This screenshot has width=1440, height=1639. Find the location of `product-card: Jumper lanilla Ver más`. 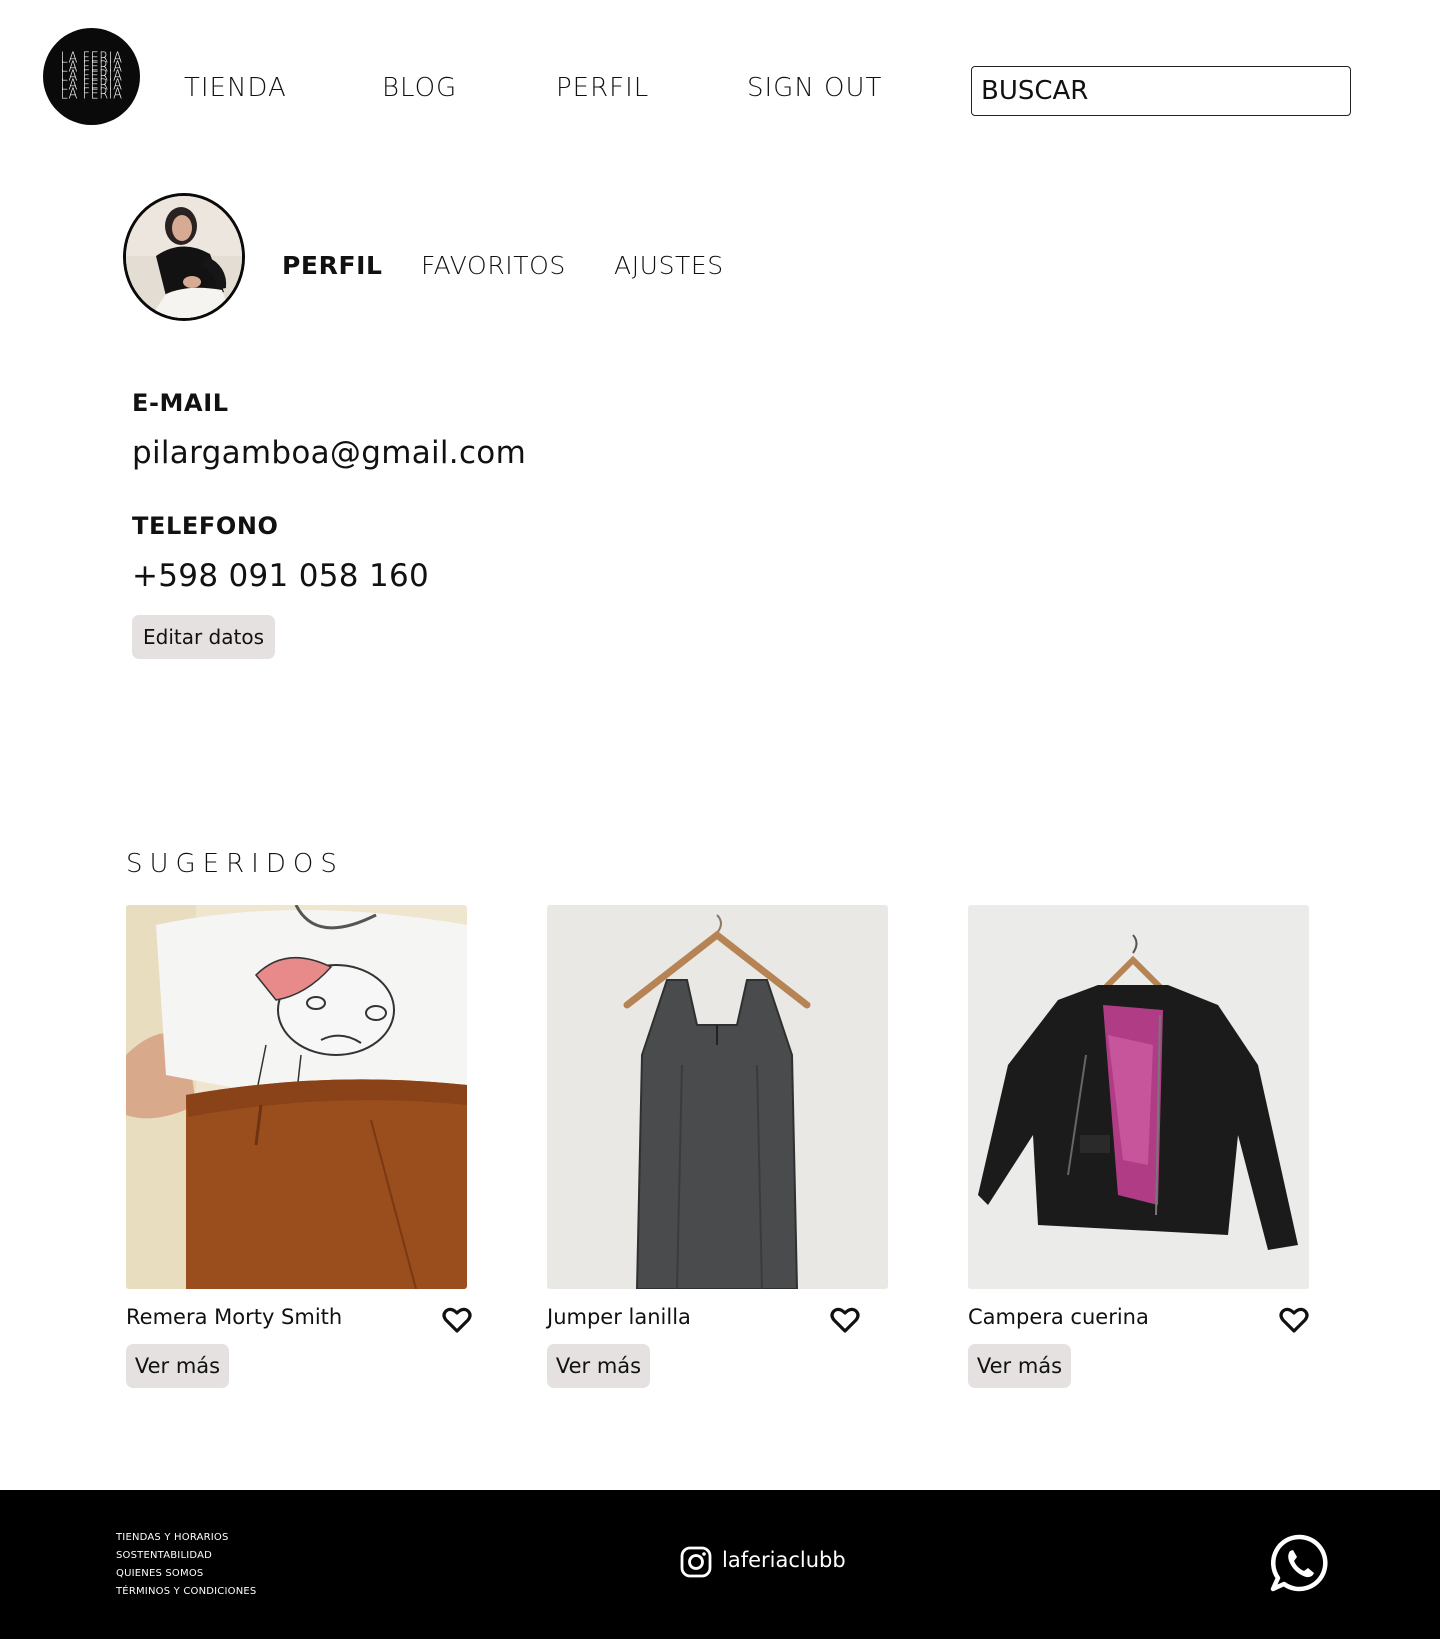

product-card: Jumper lanilla Ver más is located at coordinates (717, 1146).